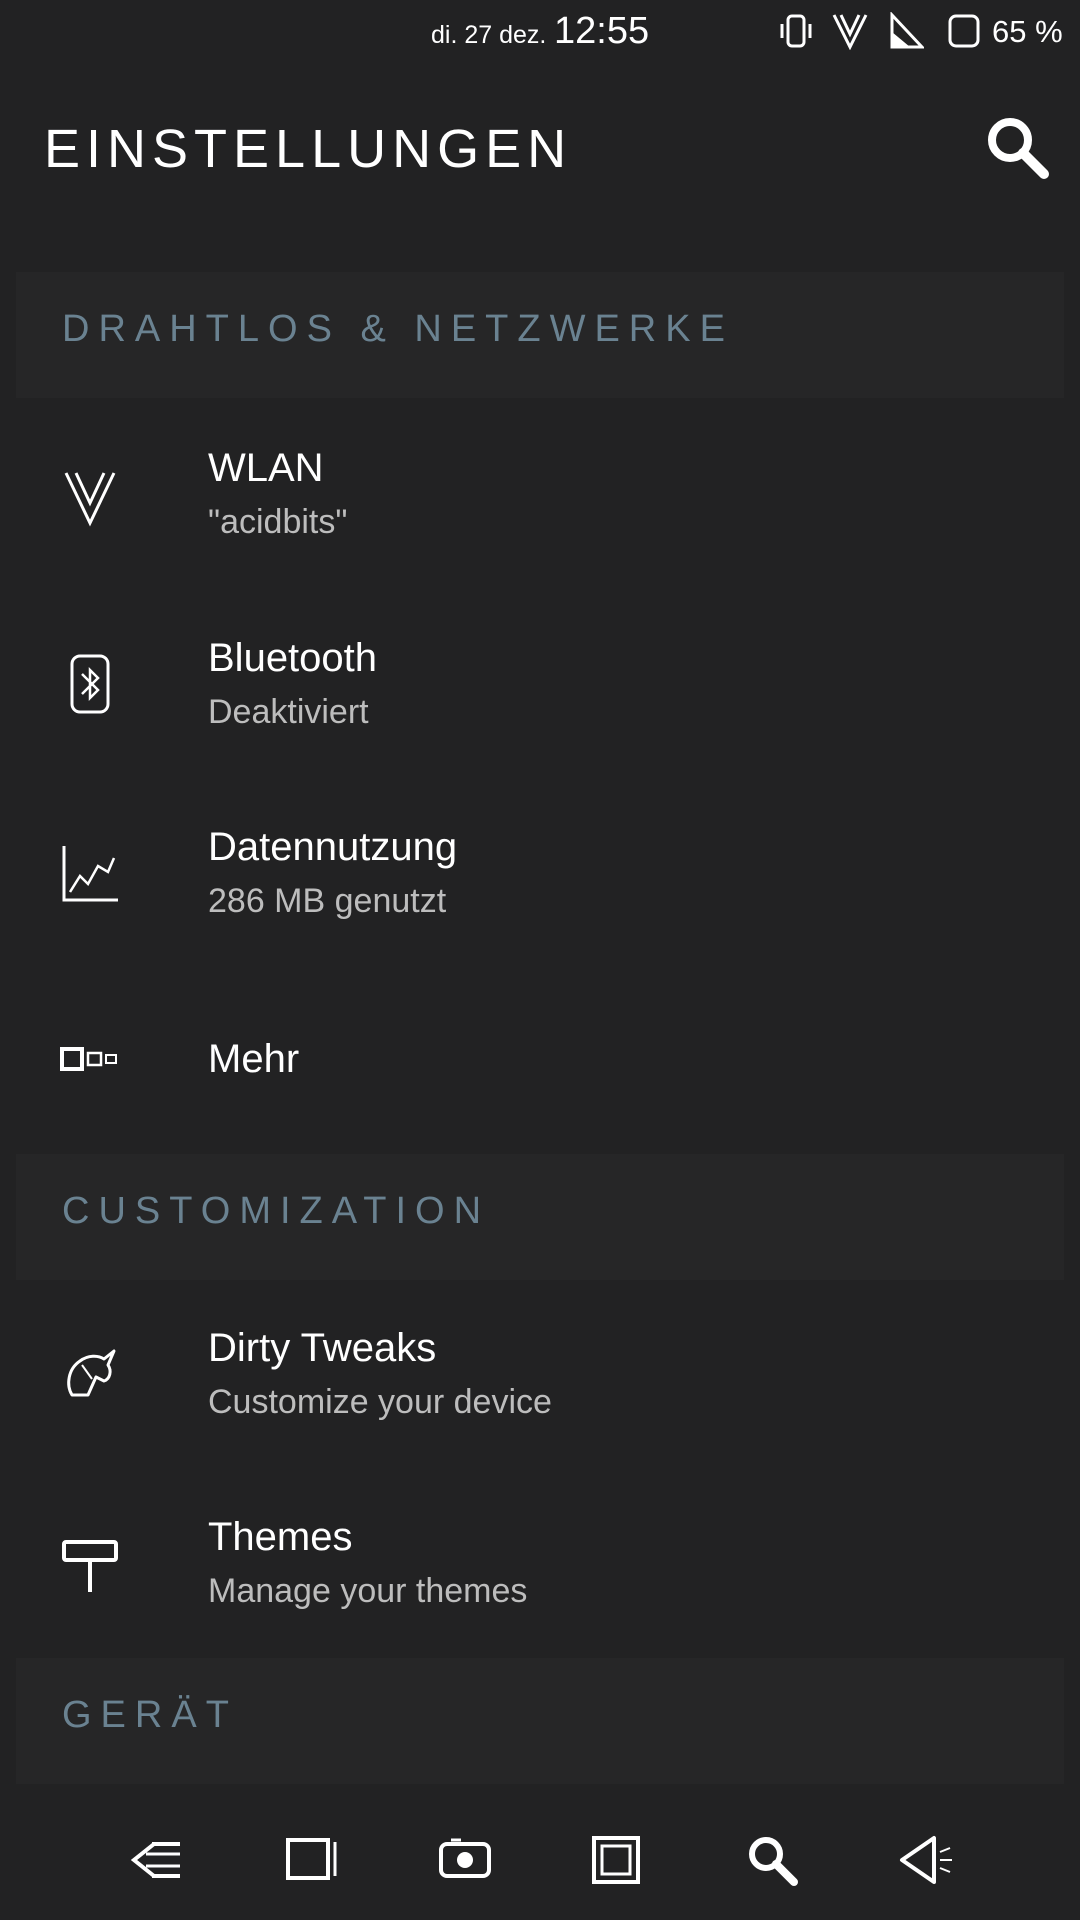 This screenshot has width=1080, height=1920. I want to click on item-subtitle: Customize your device, so click(380, 1402).